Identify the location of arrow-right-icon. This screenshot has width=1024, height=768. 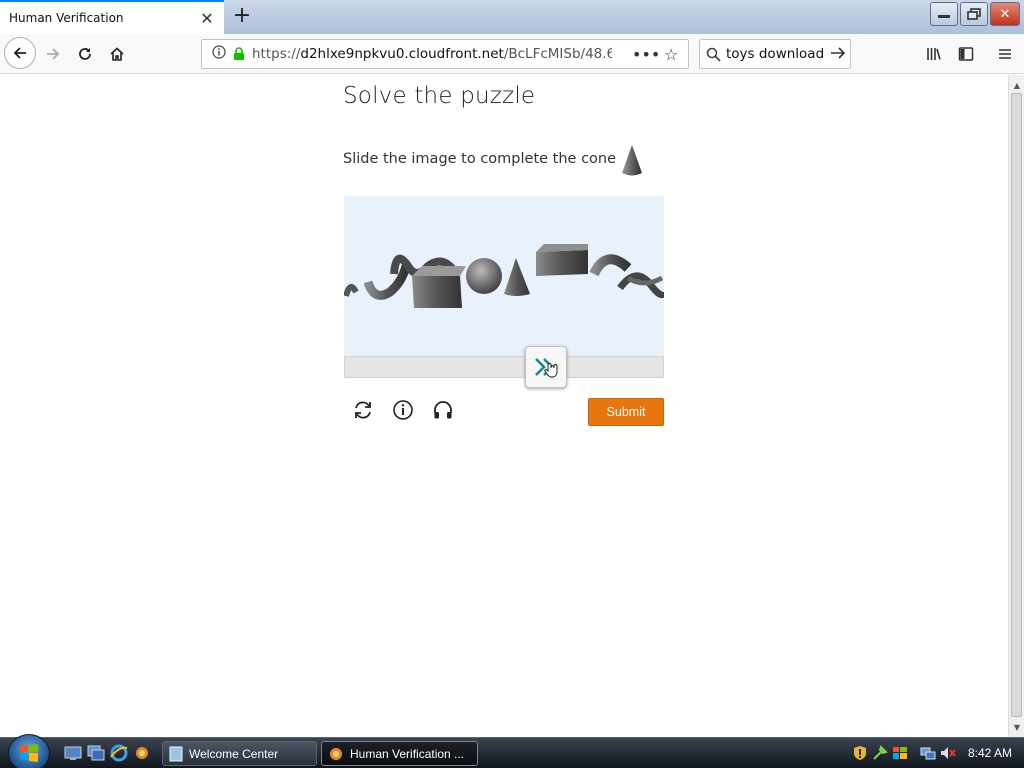
(838, 54).